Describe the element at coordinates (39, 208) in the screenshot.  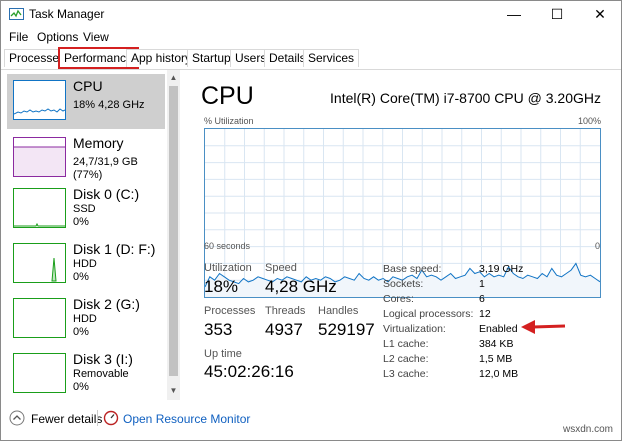
I see `disk0-thumbnail-graph` at that location.